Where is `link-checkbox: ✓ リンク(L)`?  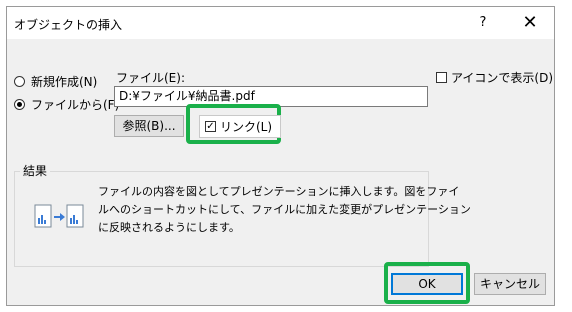
link-checkbox: ✓ リンク(L) is located at coordinates (240, 126).